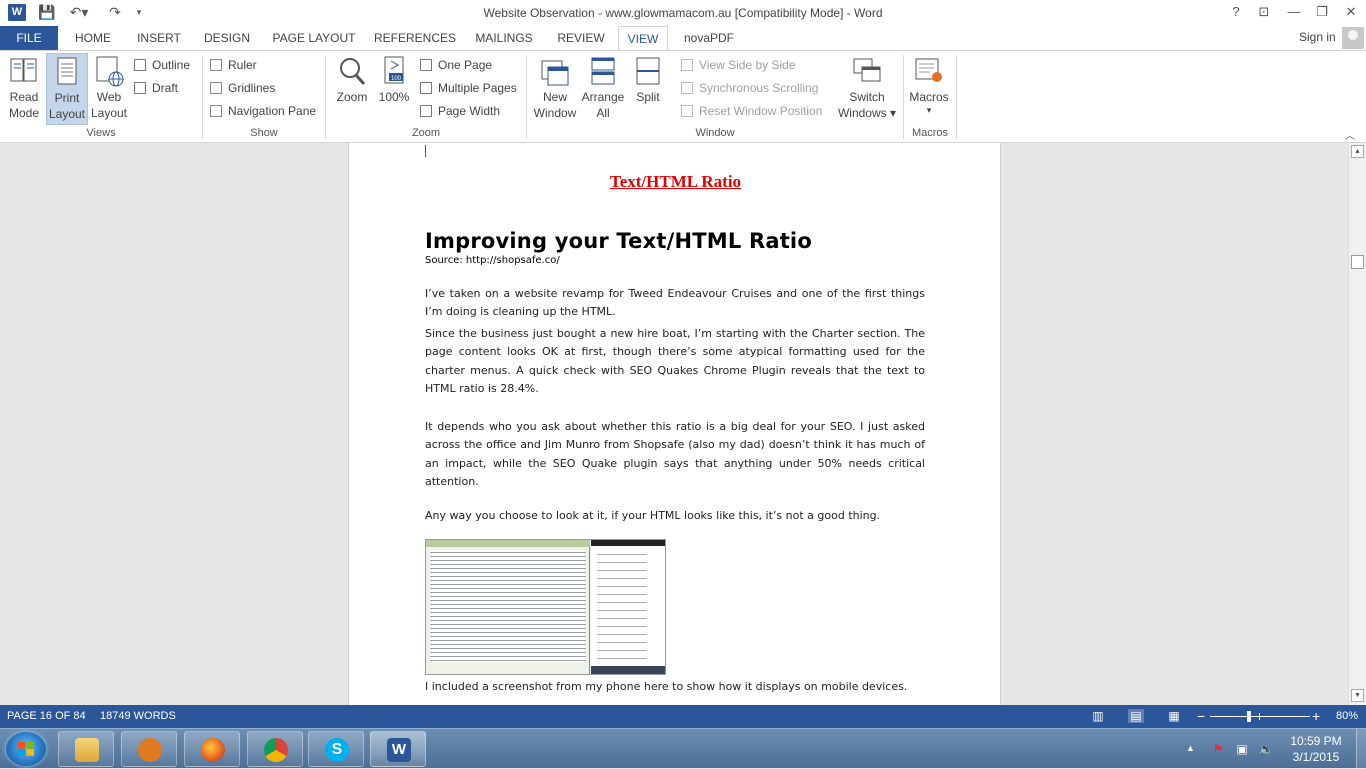 The height and width of the screenshot is (769, 1366). Describe the element at coordinates (1350, 134) in the screenshot. I see `collapse-ribbon-icon: ︿` at that location.